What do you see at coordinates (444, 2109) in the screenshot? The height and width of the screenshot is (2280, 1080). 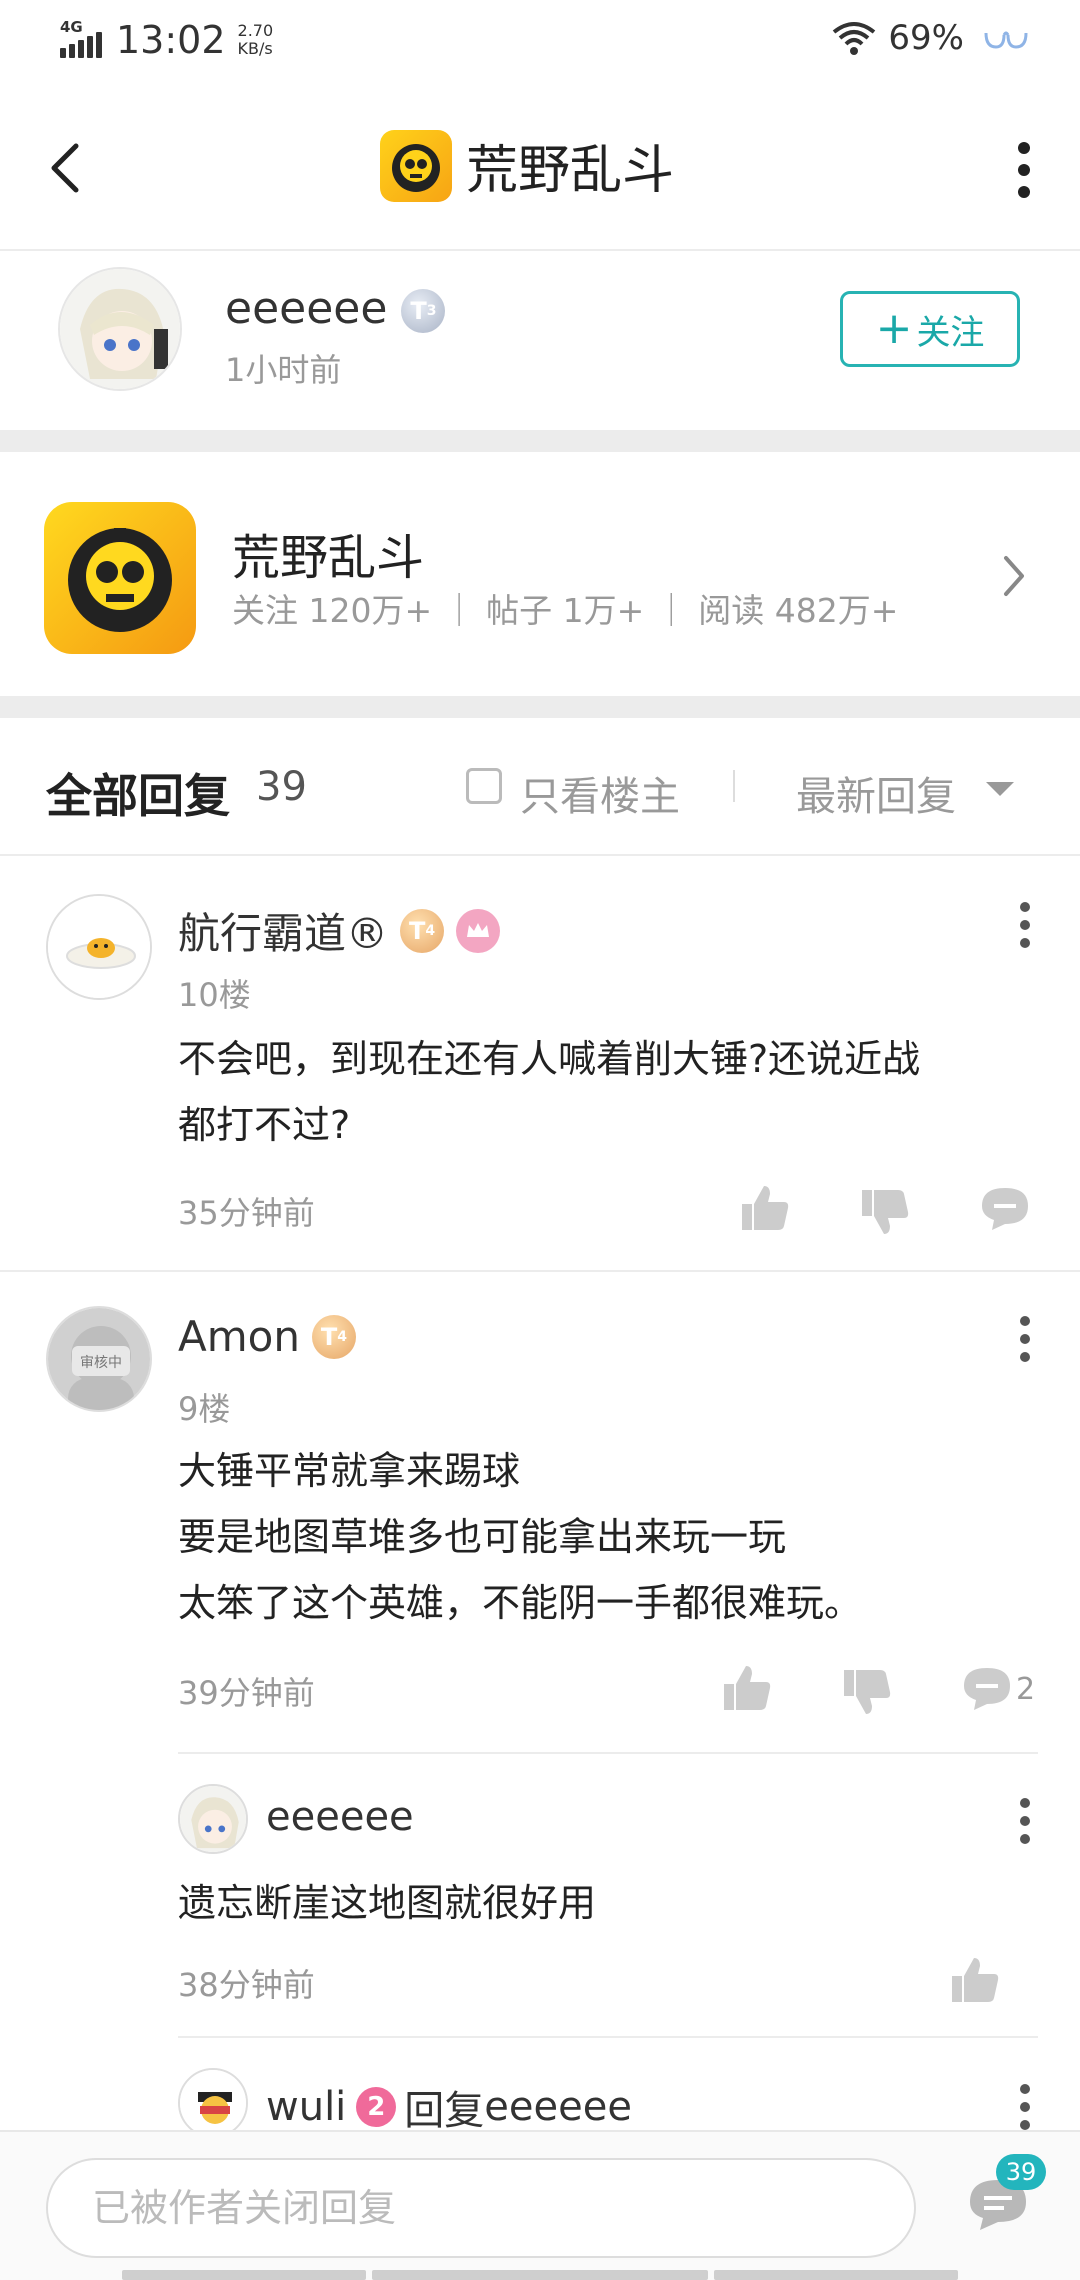 I see `reply-to-prefix: 回复` at bounding box center [444, 2109].